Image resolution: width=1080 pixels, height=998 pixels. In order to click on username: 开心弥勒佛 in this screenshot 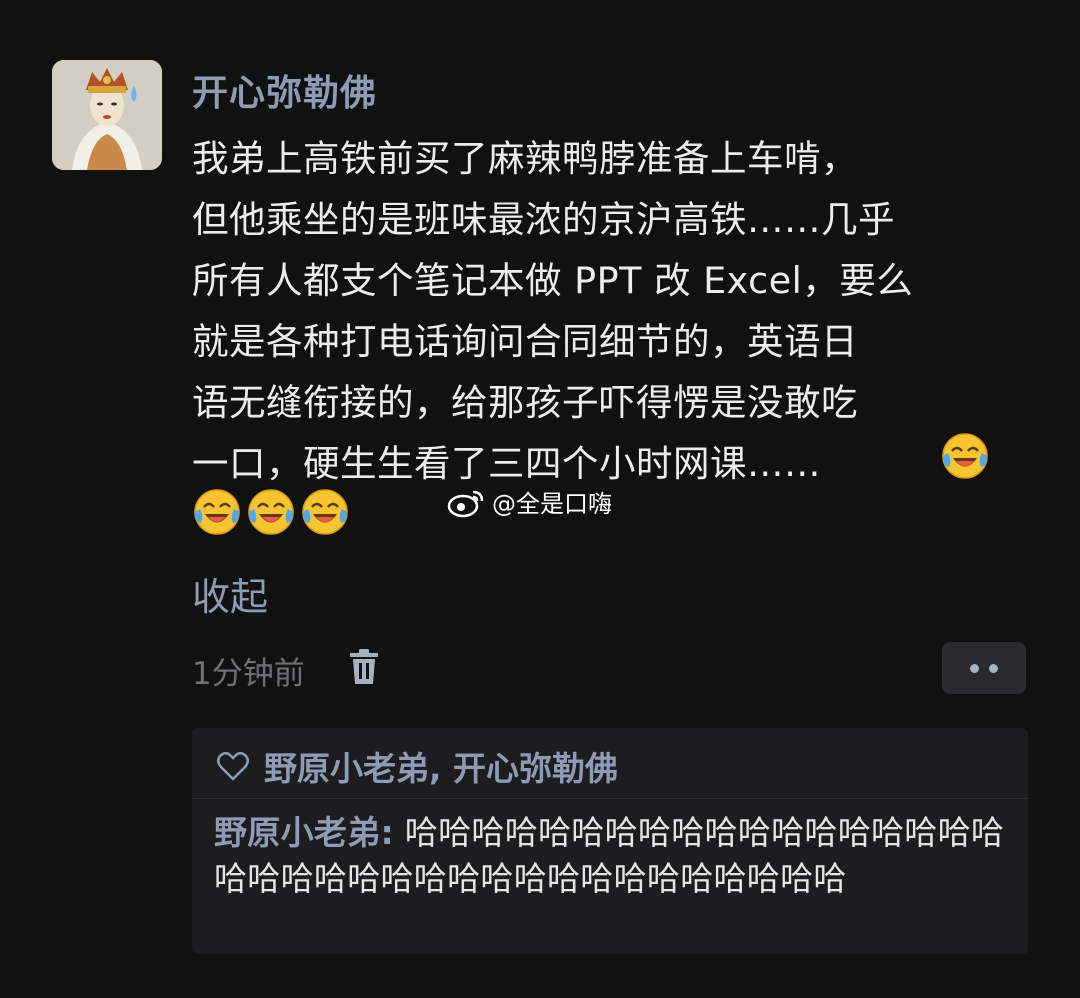, I will do `click(284, 90)`.